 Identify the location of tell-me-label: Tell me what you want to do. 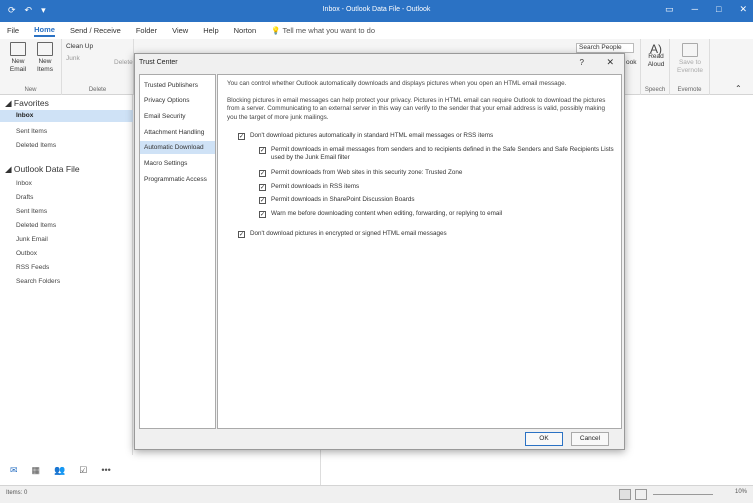
(329, 30).